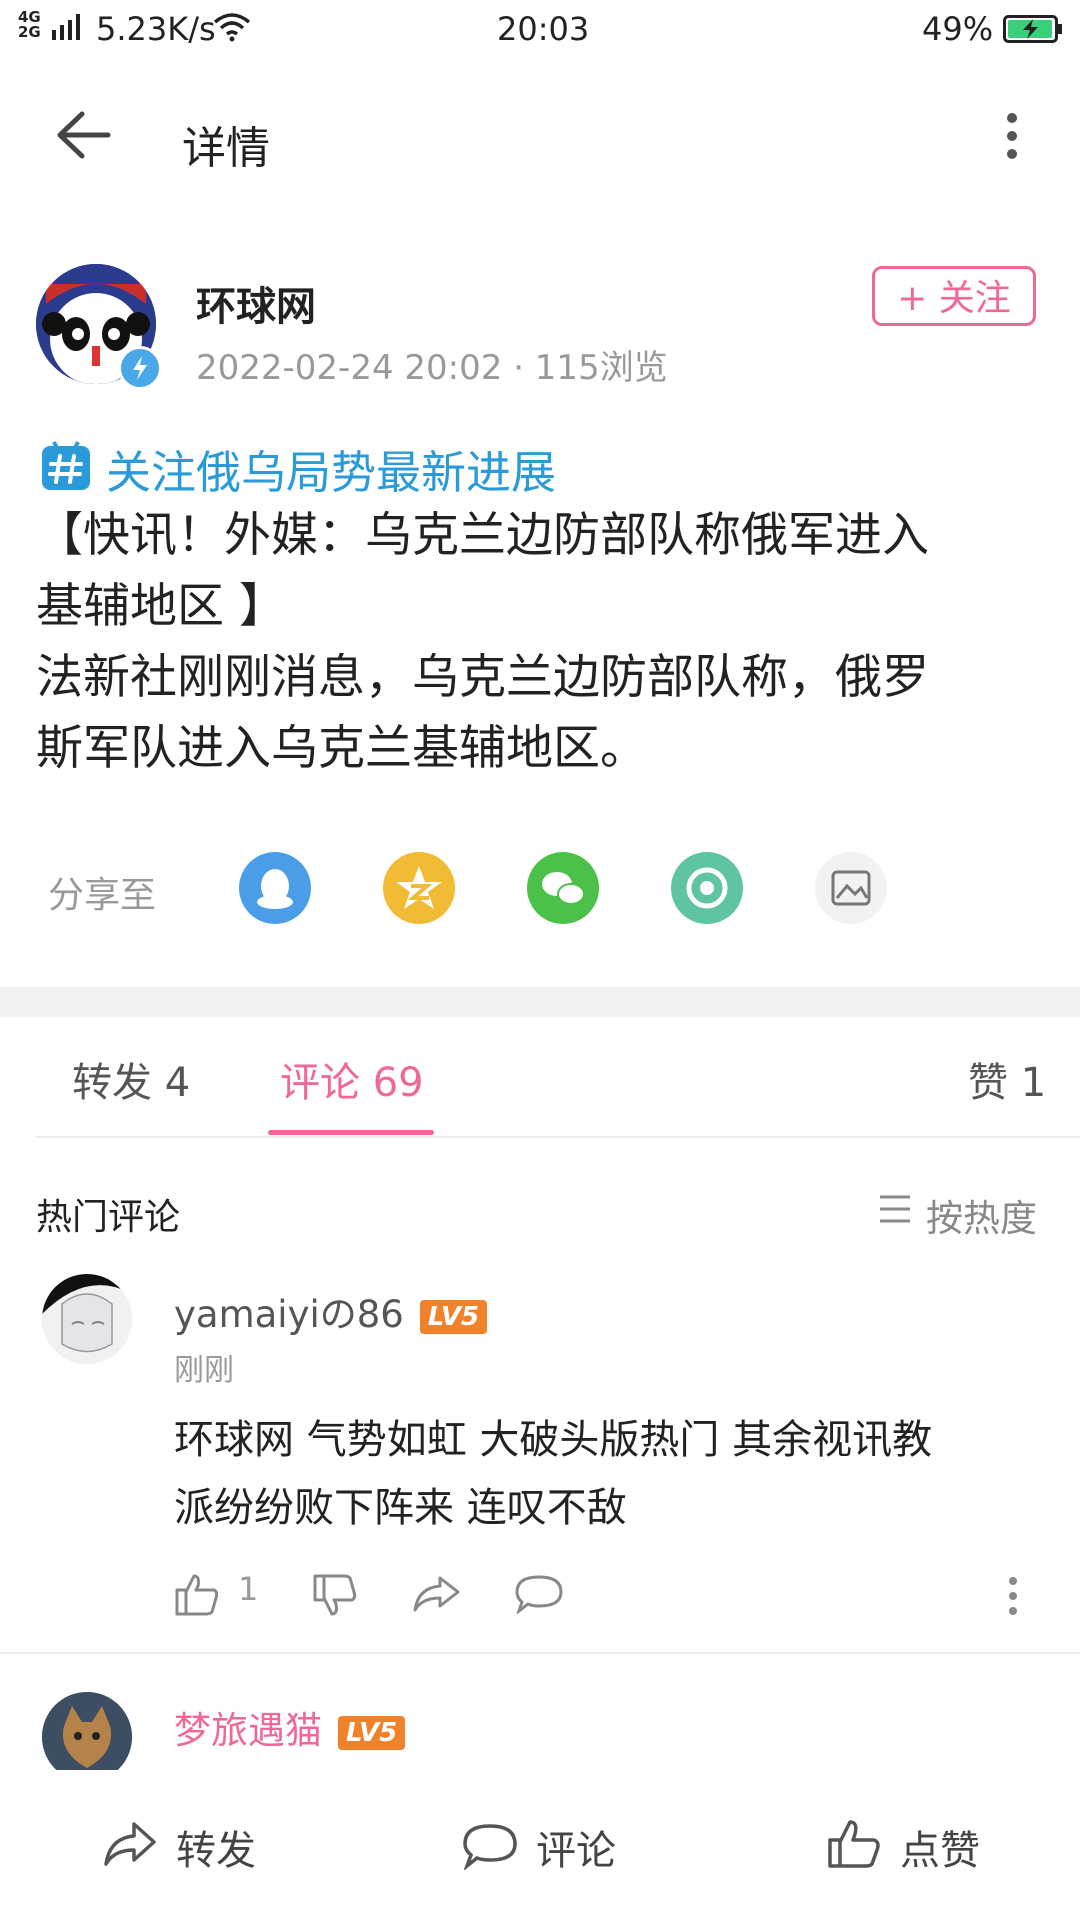  I want to click on tab-comments: 评论 69, so click(352, 1079).